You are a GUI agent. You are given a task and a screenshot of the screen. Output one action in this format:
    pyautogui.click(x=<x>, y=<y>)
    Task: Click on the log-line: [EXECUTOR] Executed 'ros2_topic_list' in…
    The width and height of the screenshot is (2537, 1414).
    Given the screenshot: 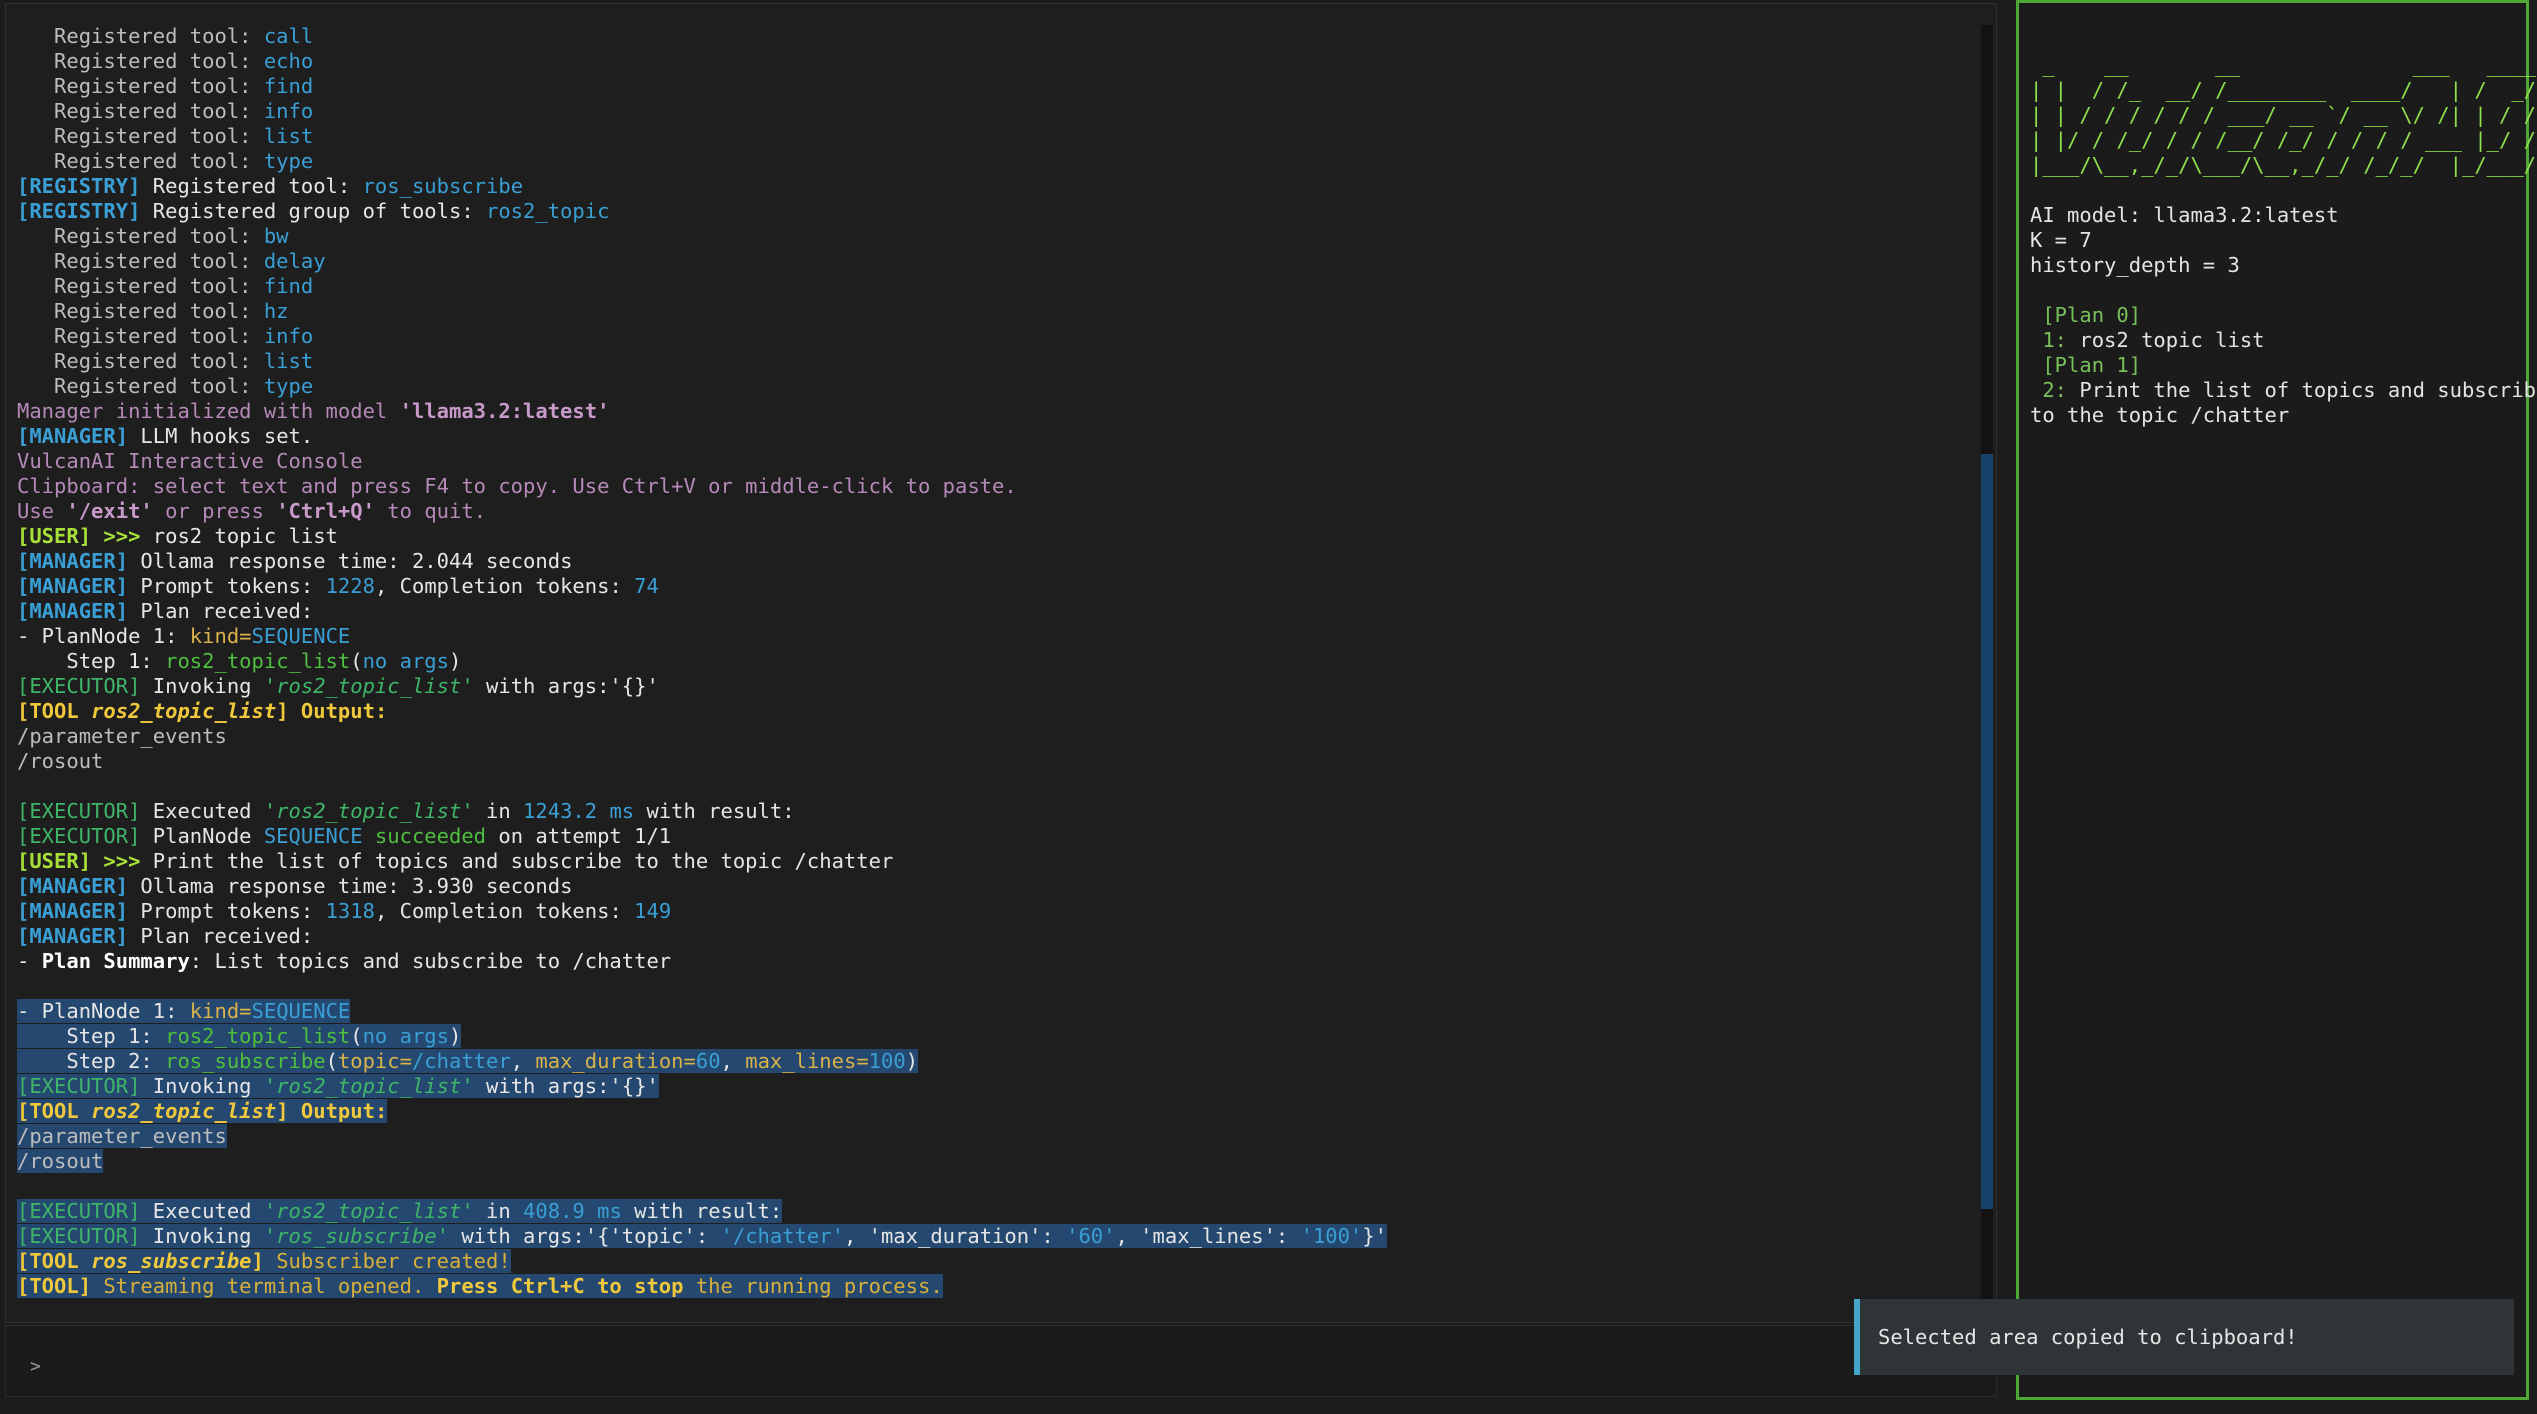 What is the action you would take?
    pyautogui.click(x=991, y=1211)
    